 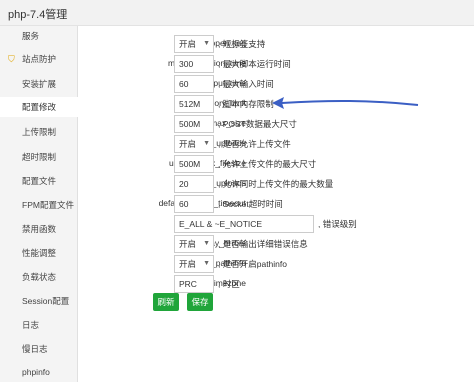 I want to click on sidebar-item-label: 安装扩展, so click(x=39, y=84).